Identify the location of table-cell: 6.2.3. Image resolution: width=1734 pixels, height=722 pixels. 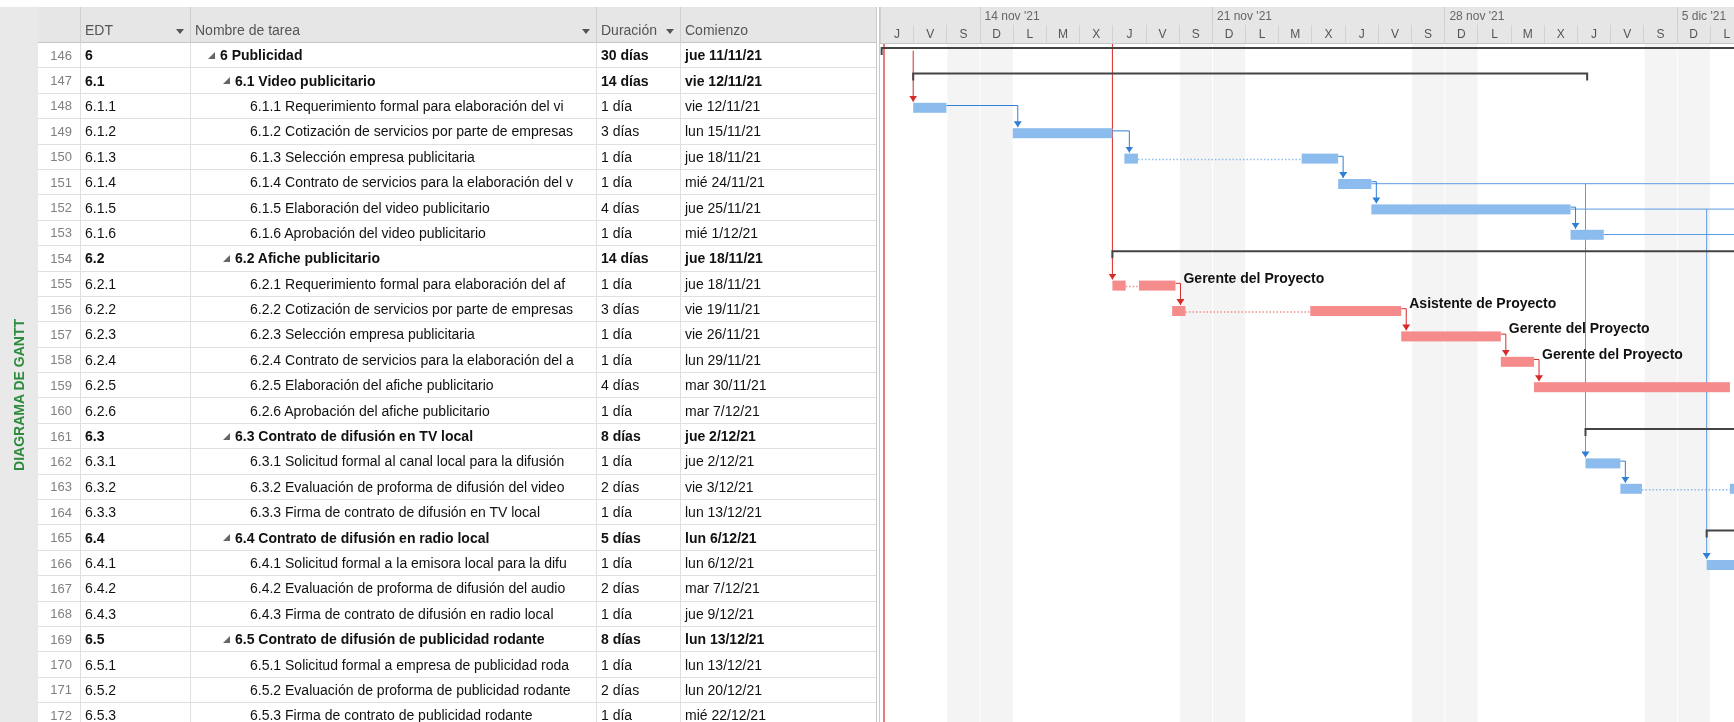
(135, 335).